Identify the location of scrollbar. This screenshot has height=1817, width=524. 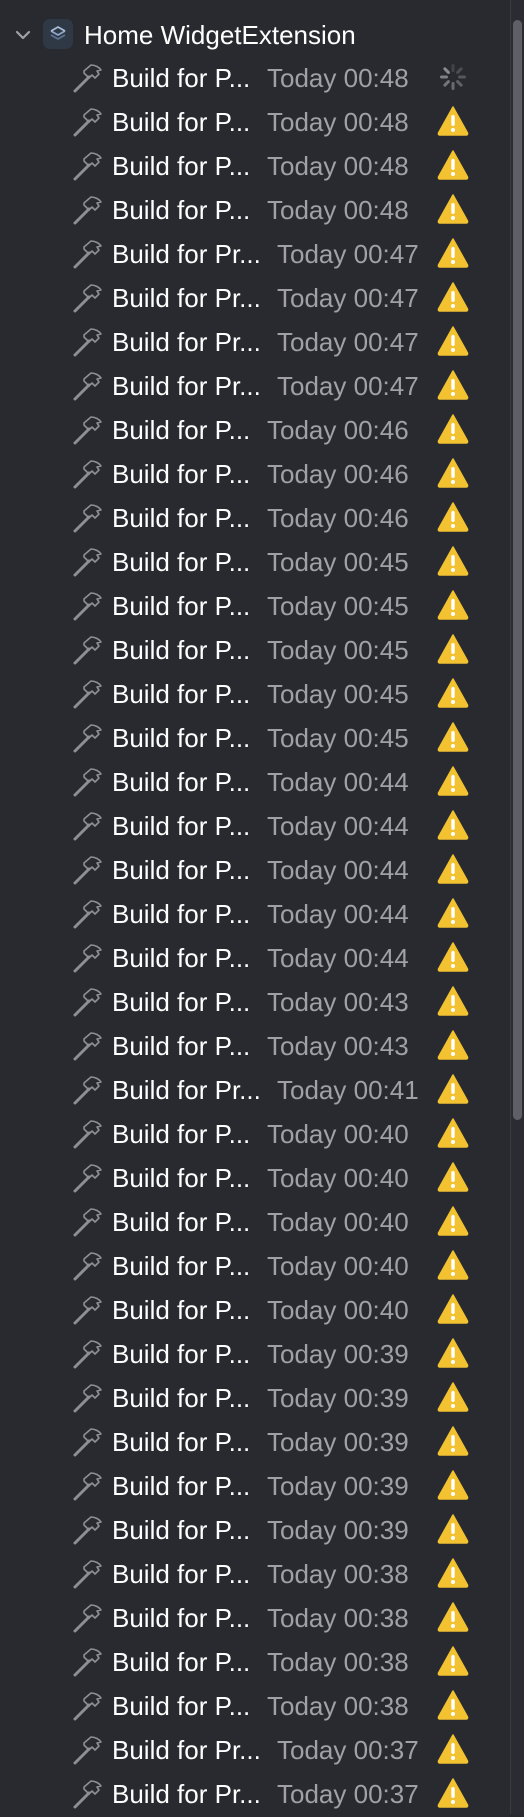
(517, 907).